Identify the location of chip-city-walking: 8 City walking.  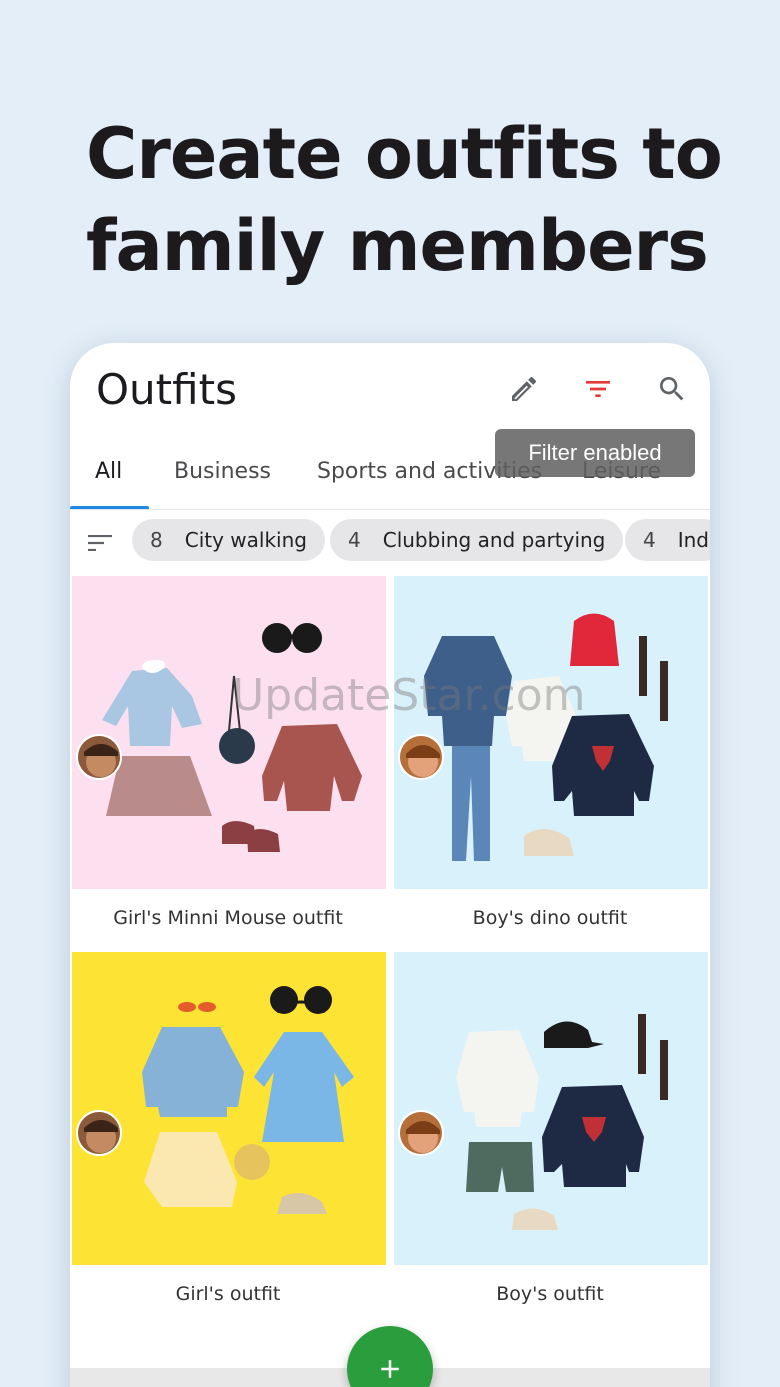
(228, 540).